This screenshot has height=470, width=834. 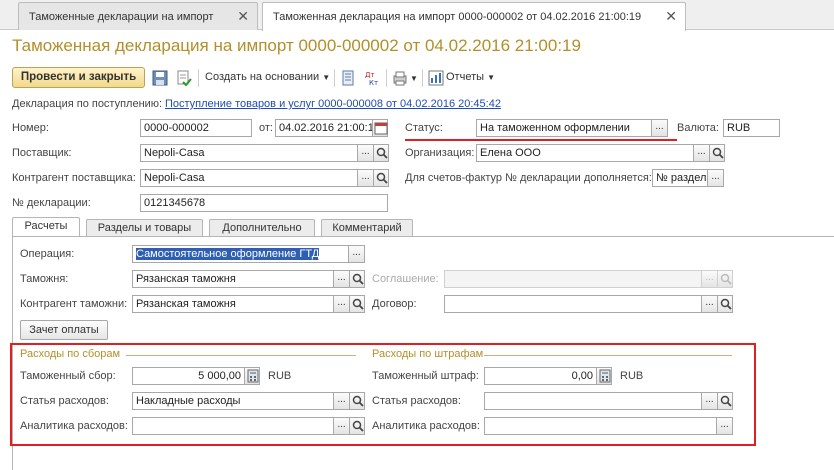 I want to click on operation-field: Самостоятельное оформление ГТД, so click(x=240, y=254).